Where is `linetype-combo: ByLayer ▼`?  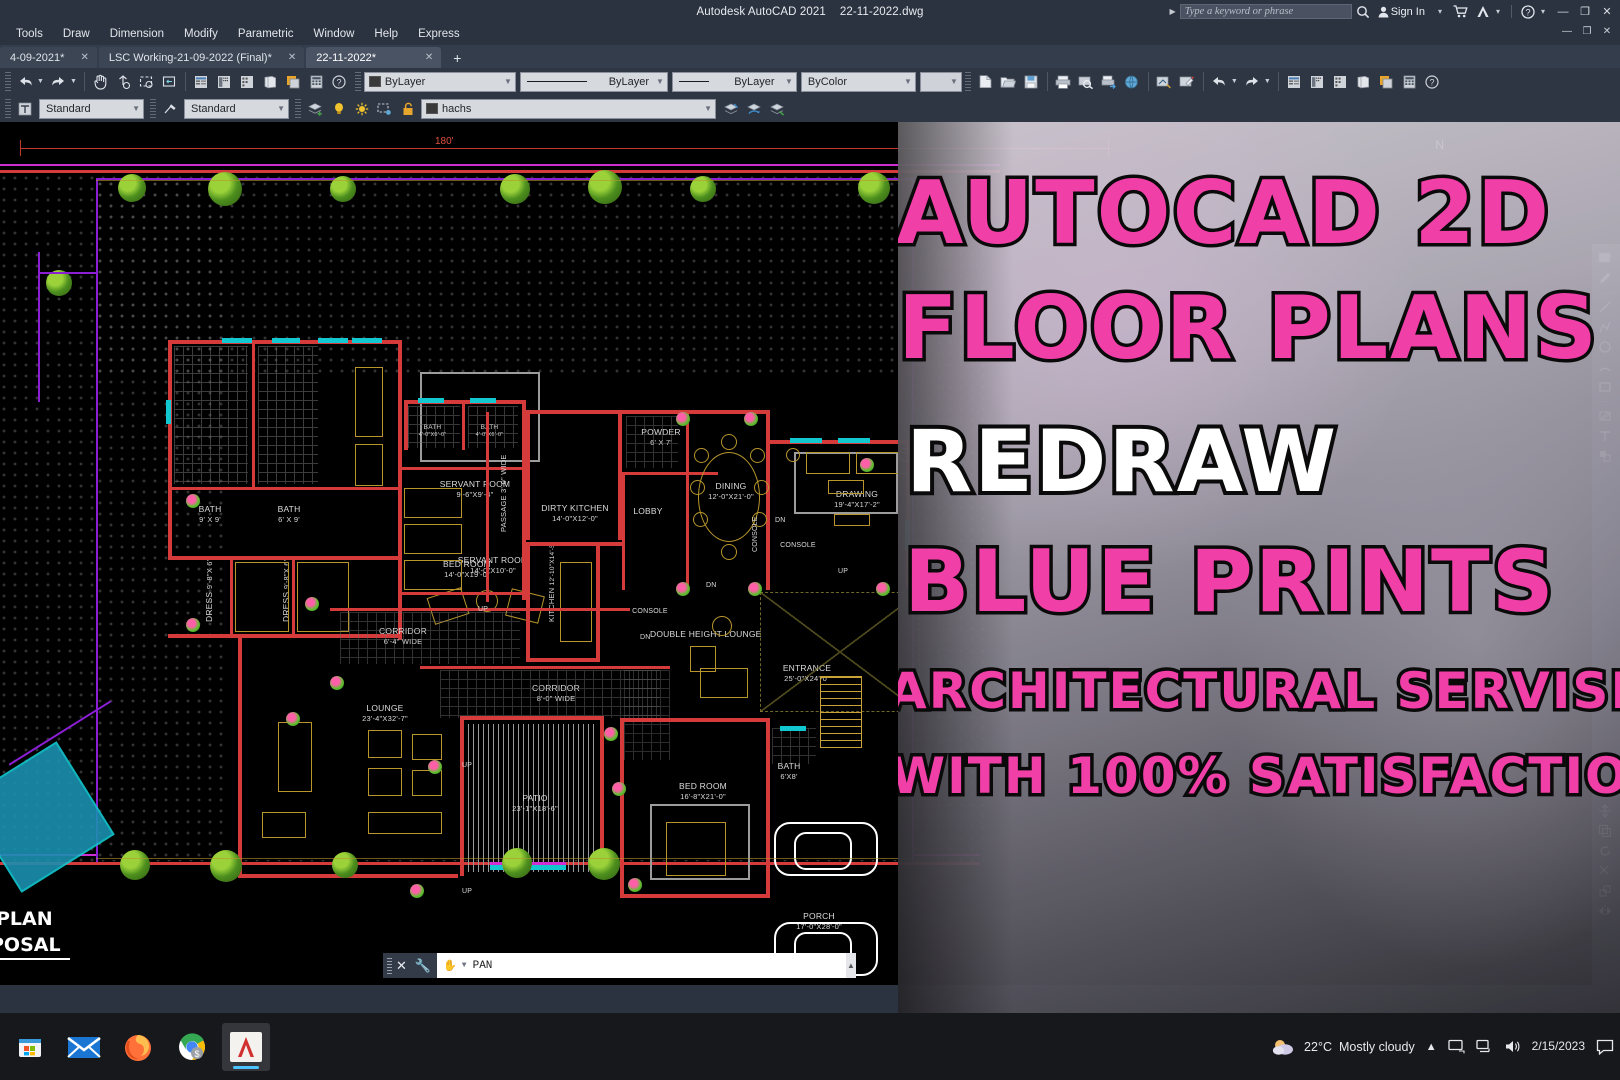
linetype-combo: ByLayer ▼ is located at coordinates (593, 81).